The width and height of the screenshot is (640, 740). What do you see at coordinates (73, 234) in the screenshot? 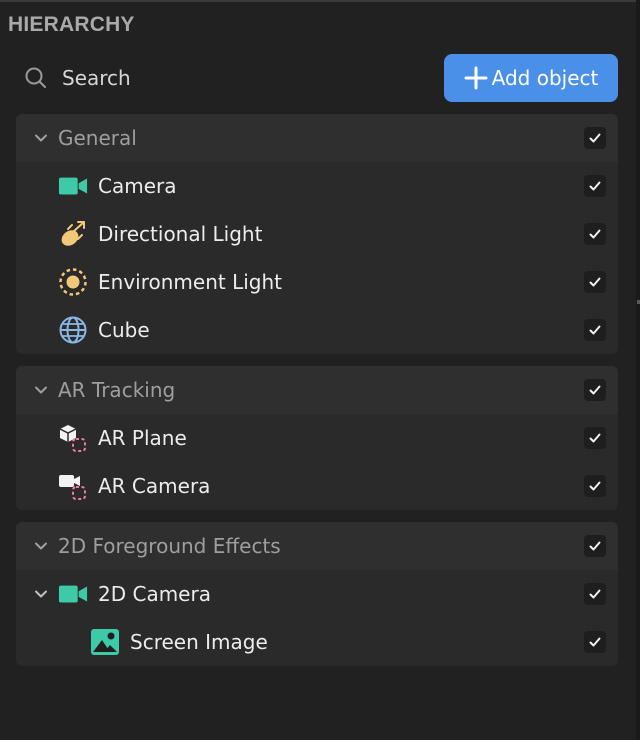
I see `directional-light-icon` at bounding box center [73, 234].